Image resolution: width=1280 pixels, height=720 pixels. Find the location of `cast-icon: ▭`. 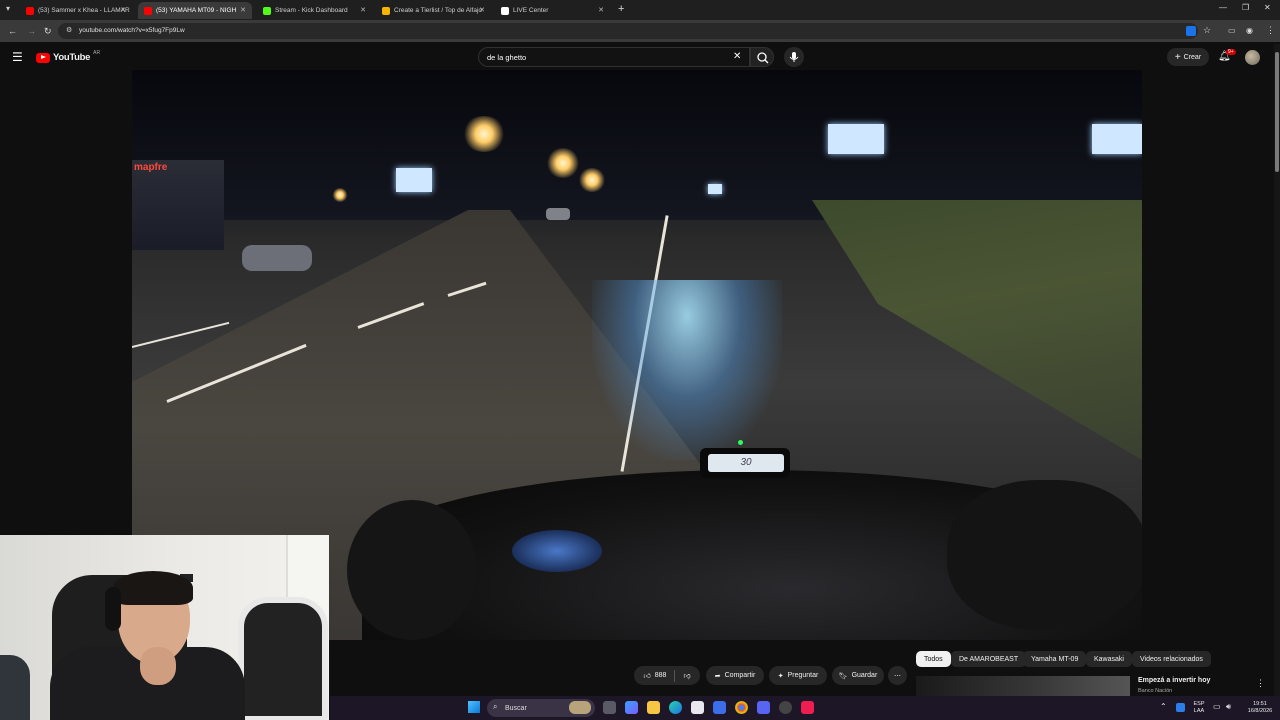

cast-icon: ▭ is located at coordinates (1232, 30).